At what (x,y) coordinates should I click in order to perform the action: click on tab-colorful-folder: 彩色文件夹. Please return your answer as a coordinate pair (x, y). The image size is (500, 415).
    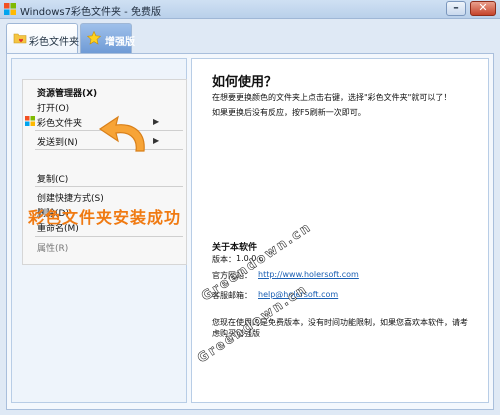
    Looking at the image, I should click on (42, 38).